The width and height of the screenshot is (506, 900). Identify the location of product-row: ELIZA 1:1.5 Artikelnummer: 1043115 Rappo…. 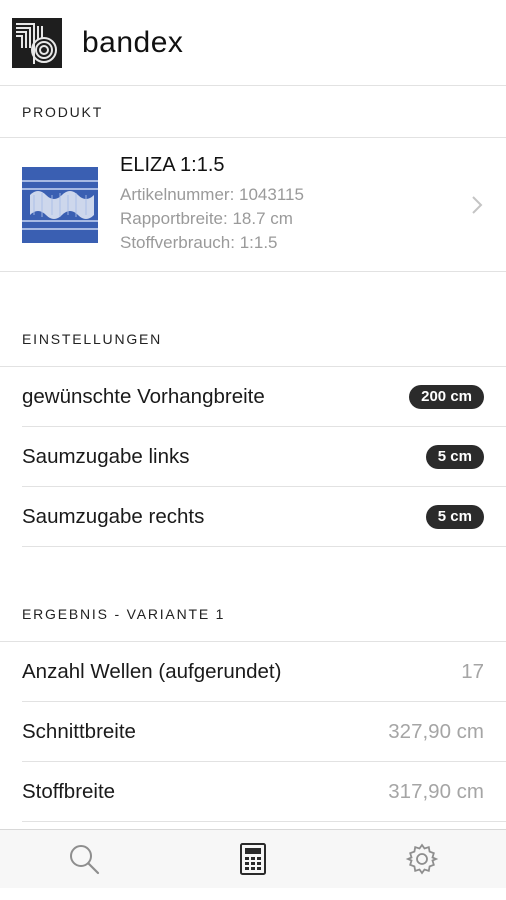
(253, 205).